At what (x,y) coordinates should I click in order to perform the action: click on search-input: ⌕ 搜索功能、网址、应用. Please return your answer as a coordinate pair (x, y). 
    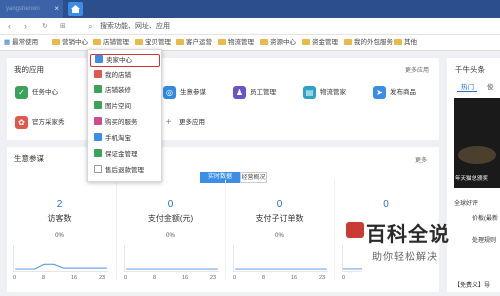
    Looking at the image, I should click on (178, 26).